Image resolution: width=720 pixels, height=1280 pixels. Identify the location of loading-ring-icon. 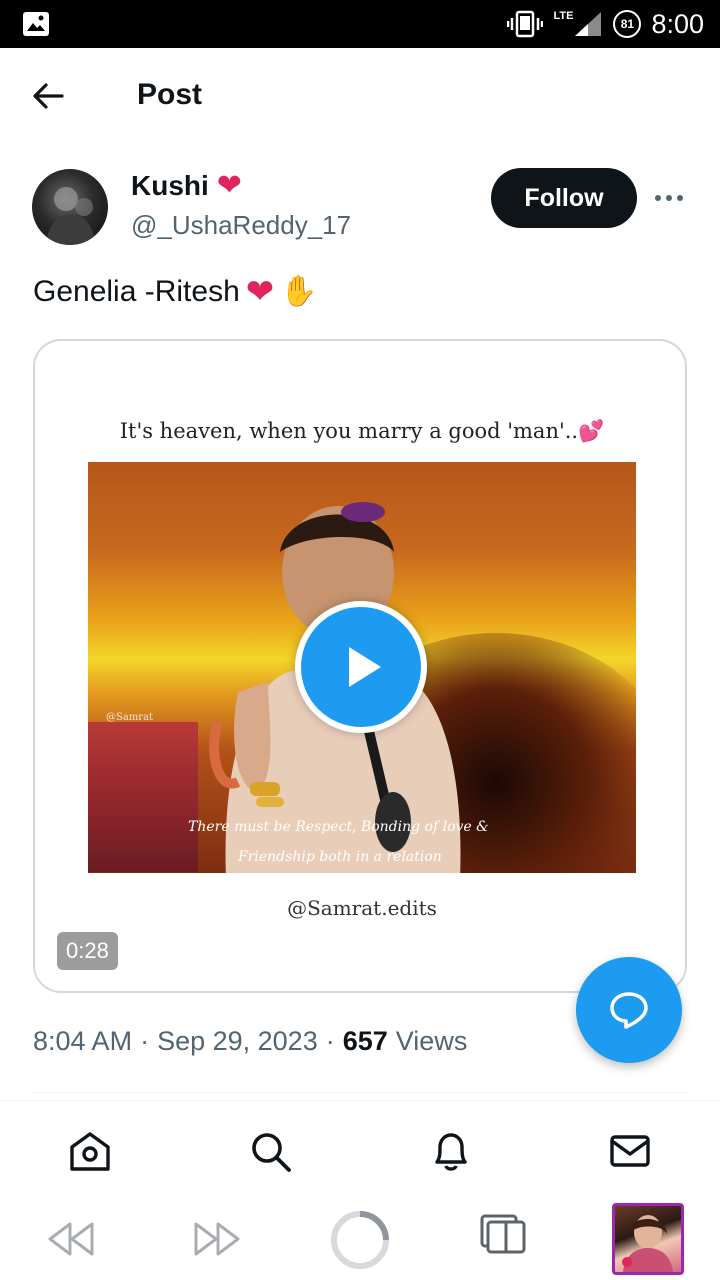
(360, 1240).